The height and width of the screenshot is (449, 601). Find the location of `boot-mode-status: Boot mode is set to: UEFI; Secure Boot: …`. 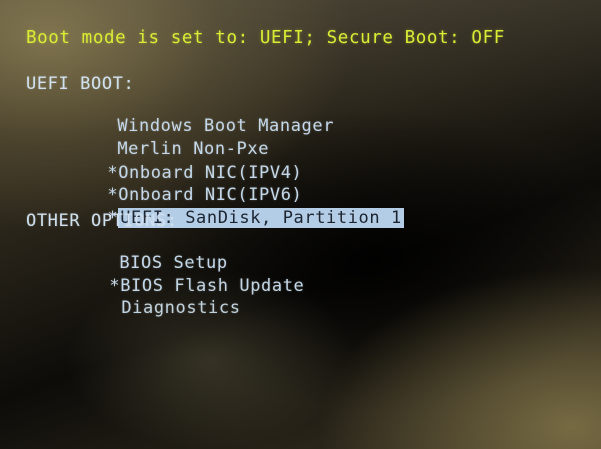

boot-mode-status: Boot mode is set to: UEFI; Secure Boot: … is located at coordinates (265, 38).